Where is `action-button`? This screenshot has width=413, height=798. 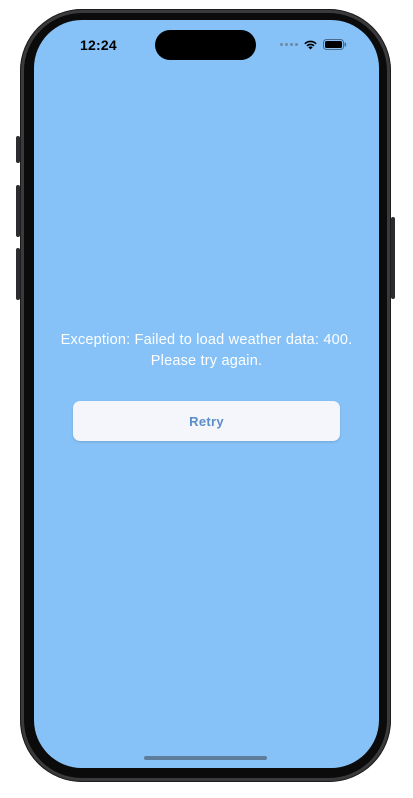
action-button is located at coordinates (18, 149).